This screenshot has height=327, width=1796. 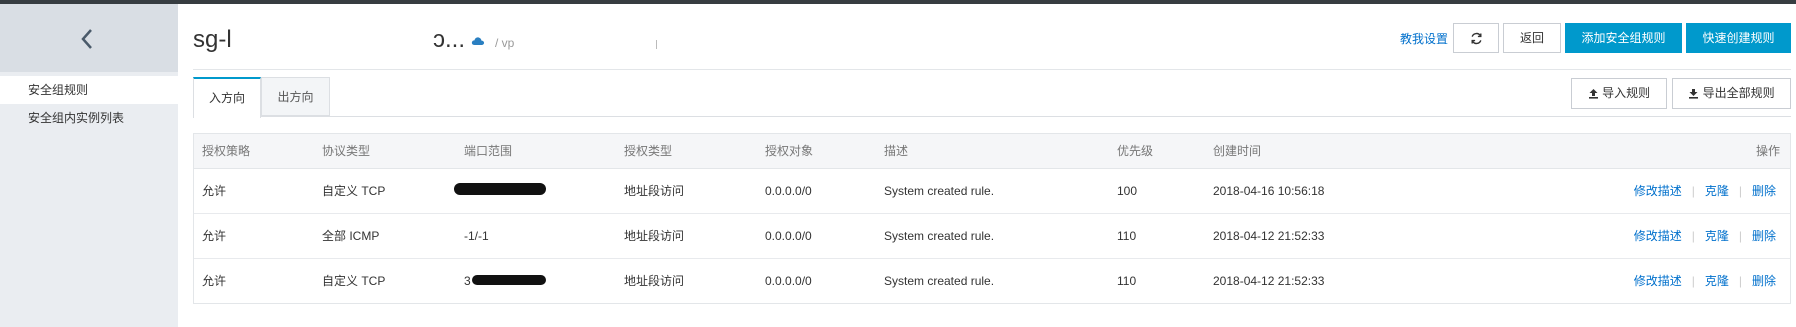 What do you see at coordinates (1424, 38) in the screenshot?
I see `help-link: 教我设置` at bounding box center [1424, 38].